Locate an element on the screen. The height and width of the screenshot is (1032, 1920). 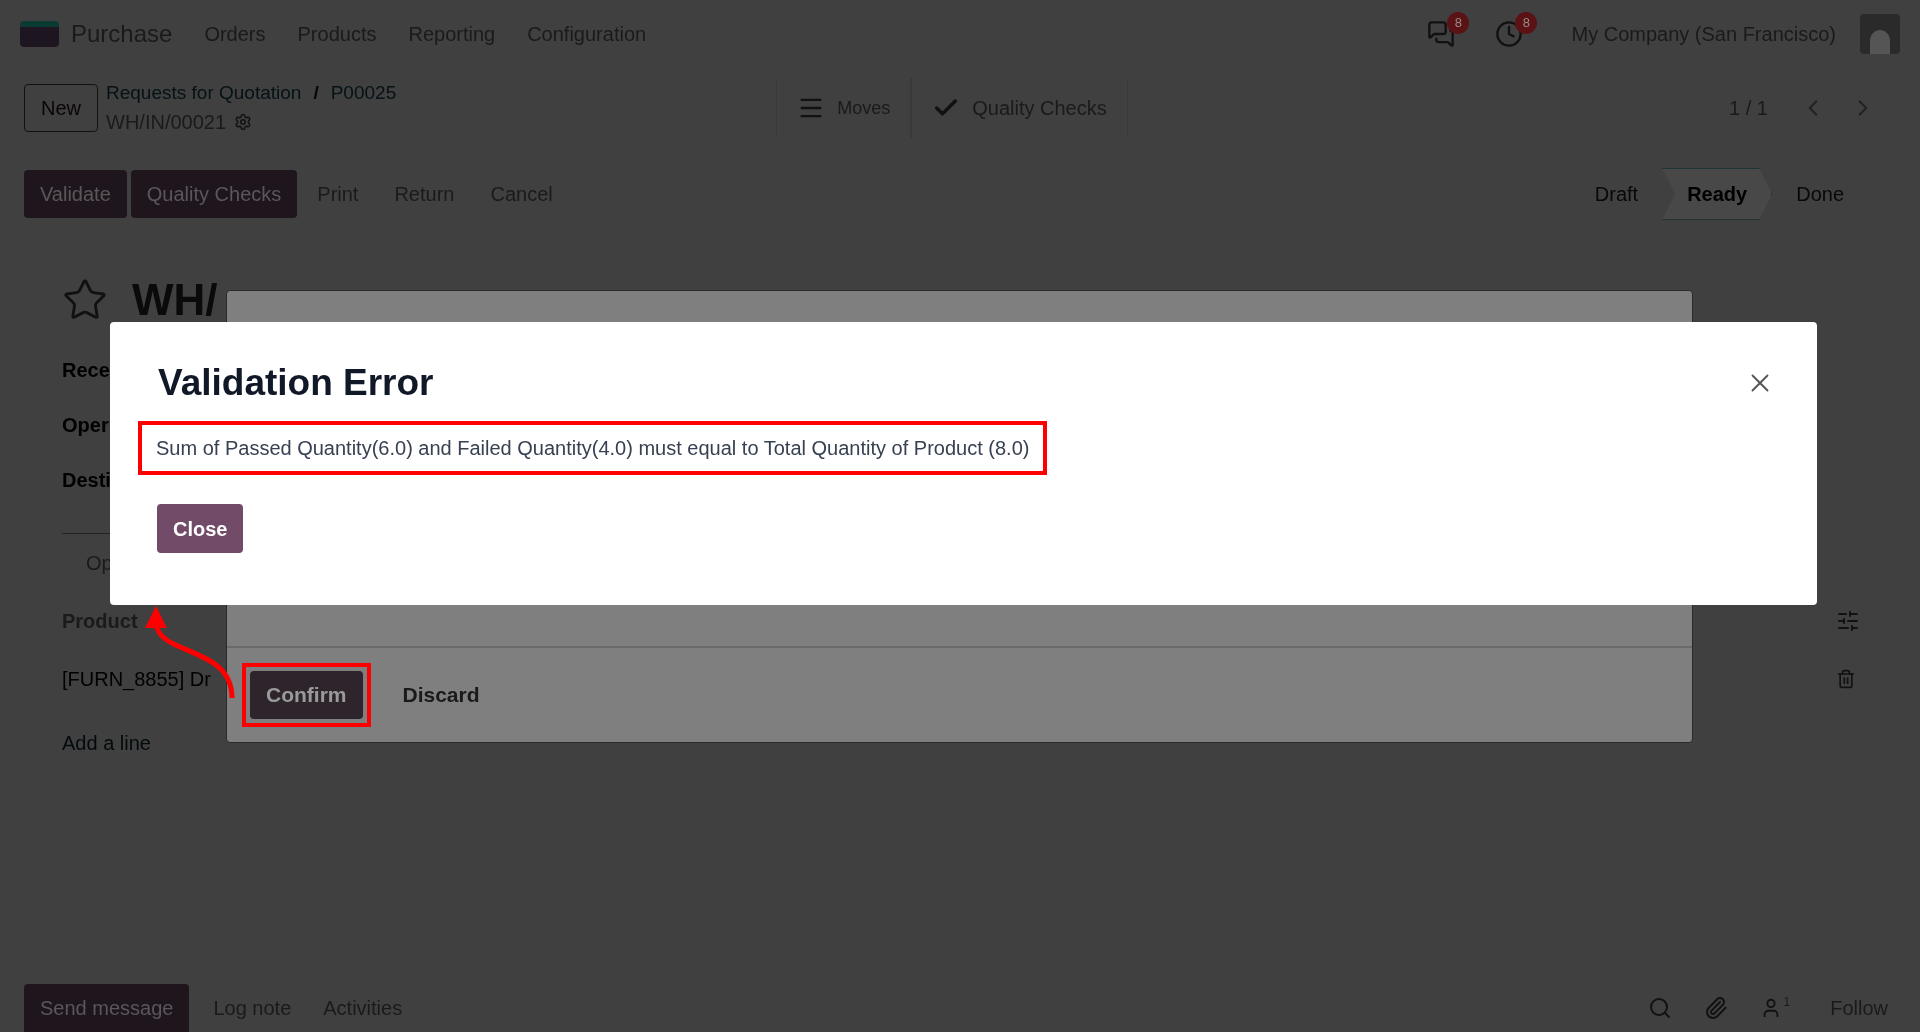
trash-icon is located at coordinates (1846, 679).